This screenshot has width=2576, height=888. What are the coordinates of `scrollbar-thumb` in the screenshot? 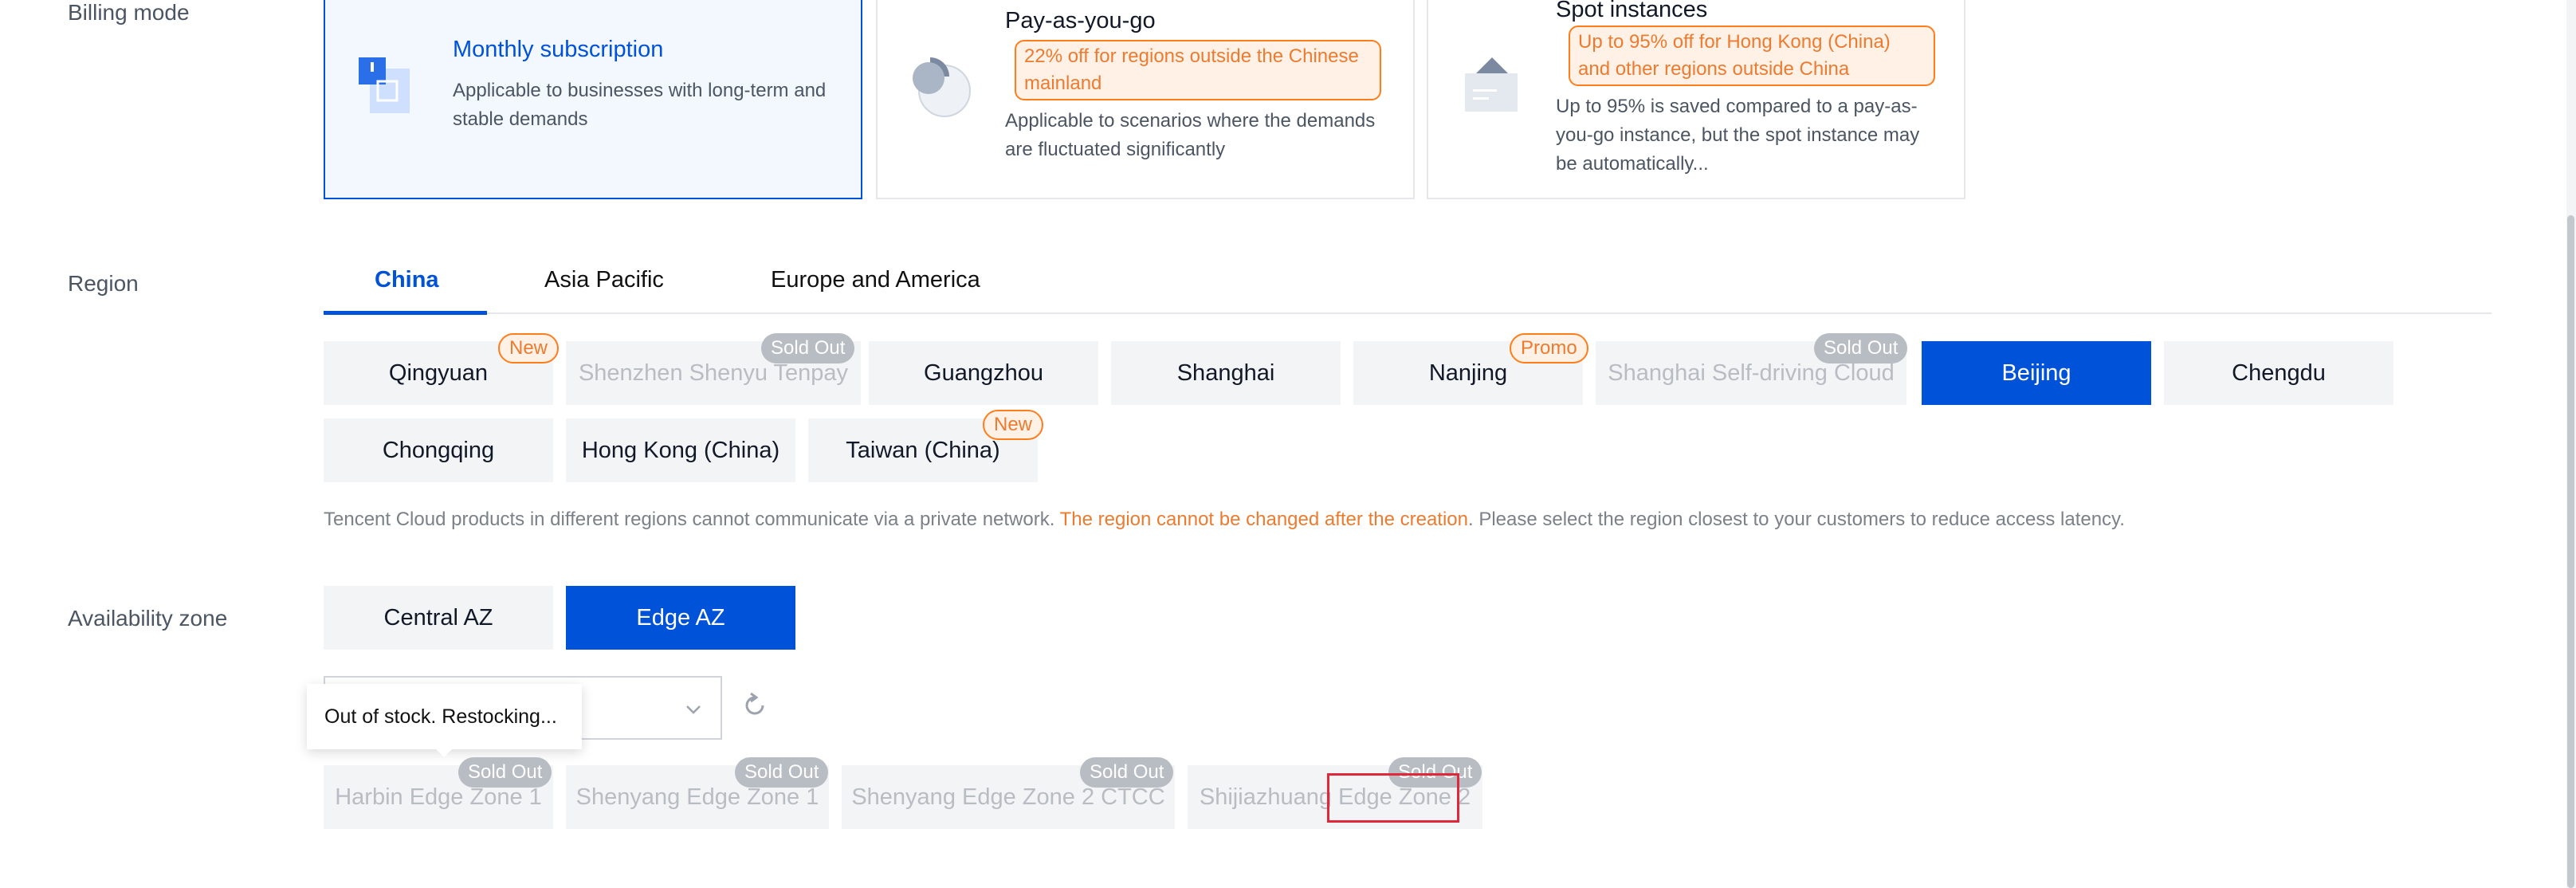 It's located at (2570, 551).